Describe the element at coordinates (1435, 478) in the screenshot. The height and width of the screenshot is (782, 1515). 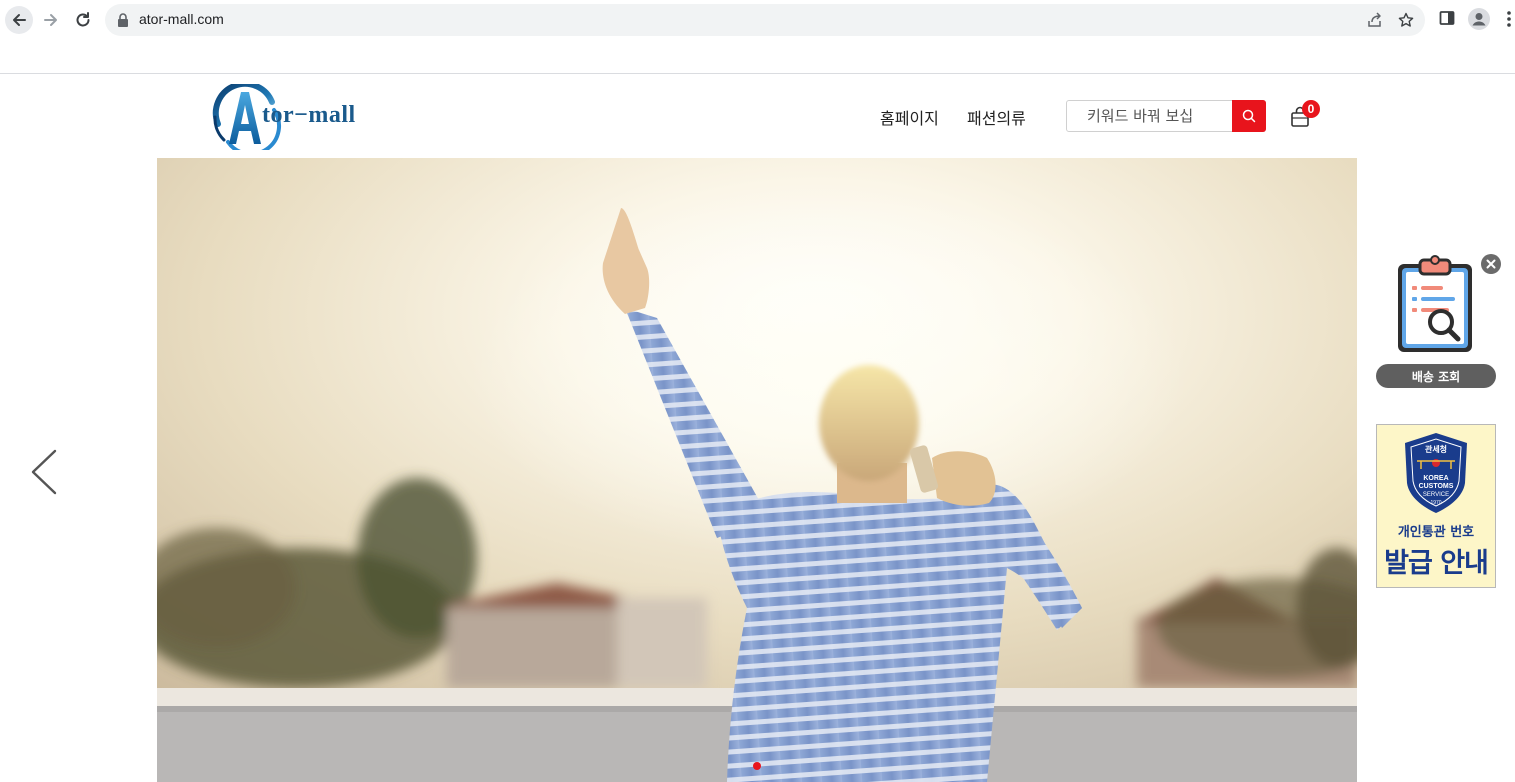
I see `customs-seal-korea-text: KOREA` at that location.